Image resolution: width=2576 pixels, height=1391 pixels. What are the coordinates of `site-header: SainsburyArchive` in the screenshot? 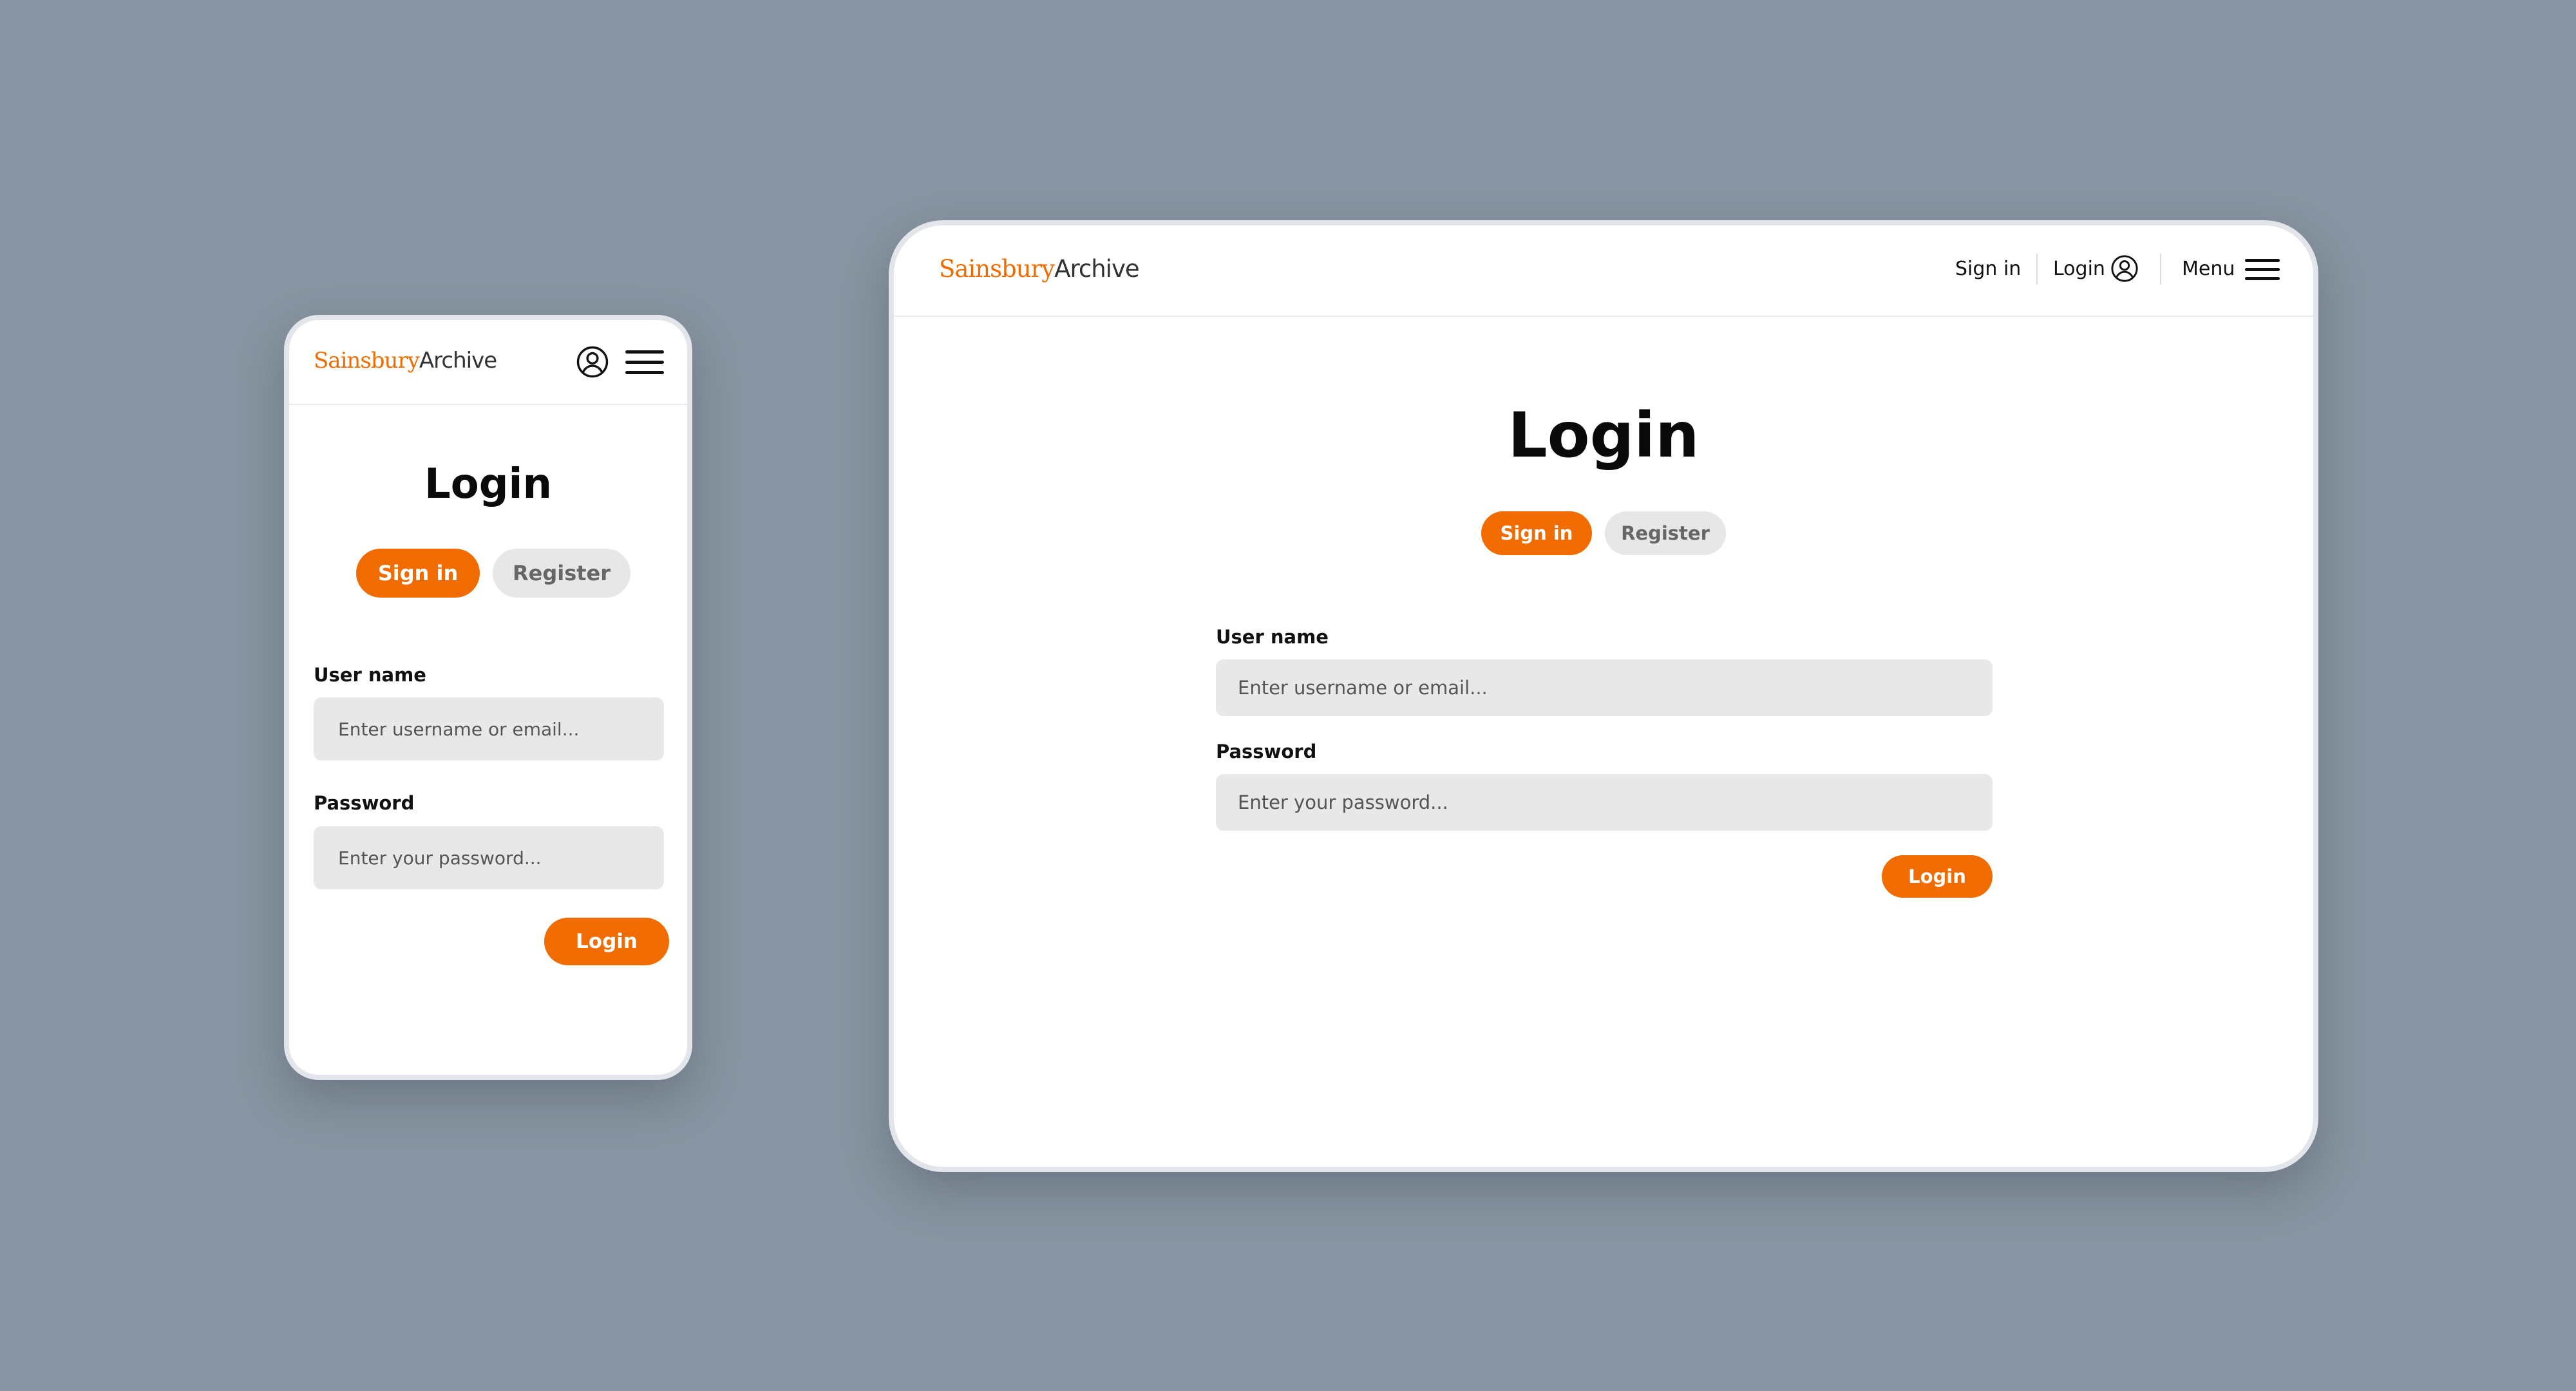 It's located at (488, 362).